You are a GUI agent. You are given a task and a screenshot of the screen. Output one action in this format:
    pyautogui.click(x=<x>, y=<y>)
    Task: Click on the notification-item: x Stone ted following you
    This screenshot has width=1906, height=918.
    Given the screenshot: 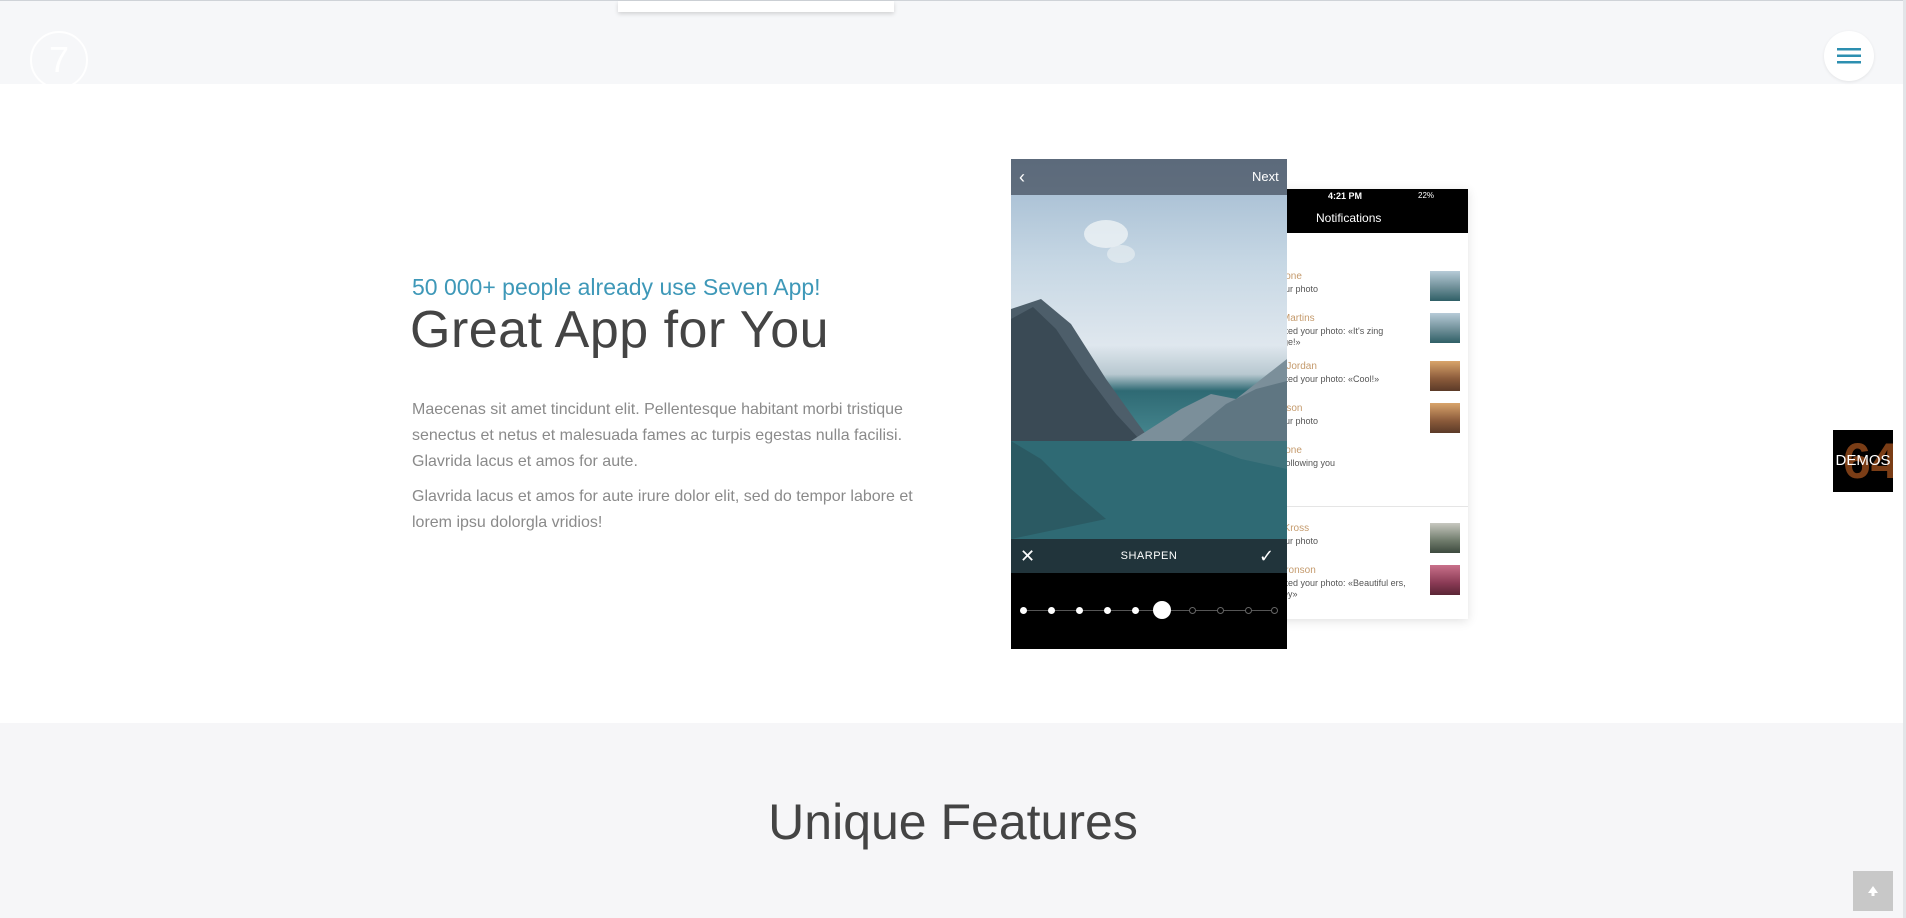 What is the action you would take?
    pyautogui.click(x=1364, y=465)
    